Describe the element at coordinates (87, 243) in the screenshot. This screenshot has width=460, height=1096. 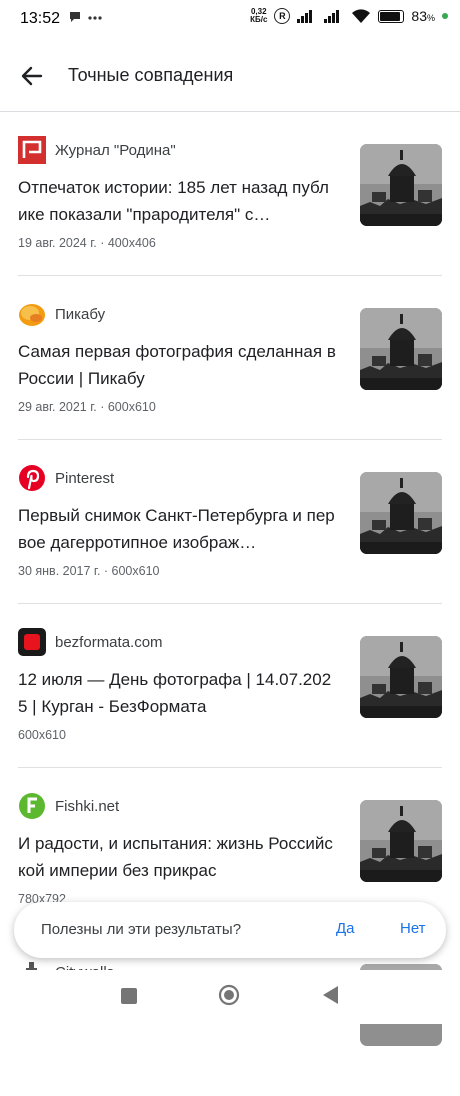
I see `result-meta: 19 авг. 2024 г. · 400x406` at that location.